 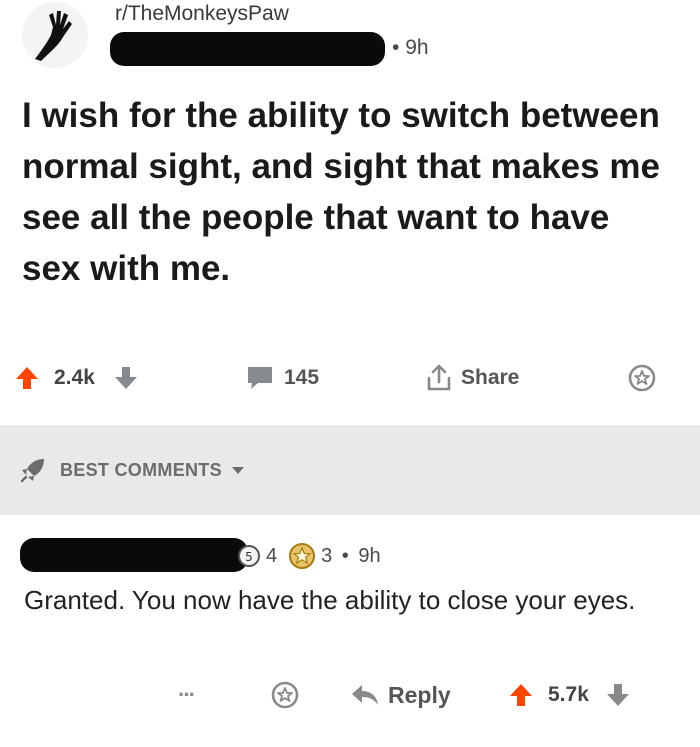 I want to click on svg-text: 5, so click(x=249, y=557).